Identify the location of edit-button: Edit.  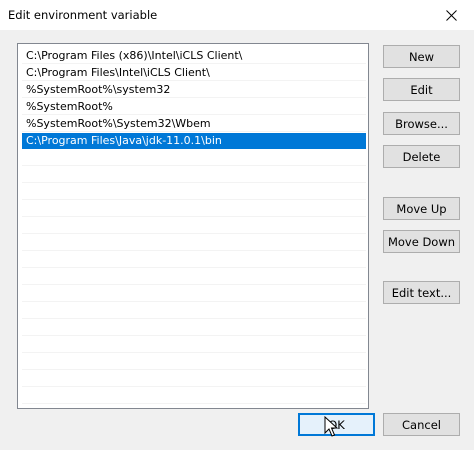
(421, 89).